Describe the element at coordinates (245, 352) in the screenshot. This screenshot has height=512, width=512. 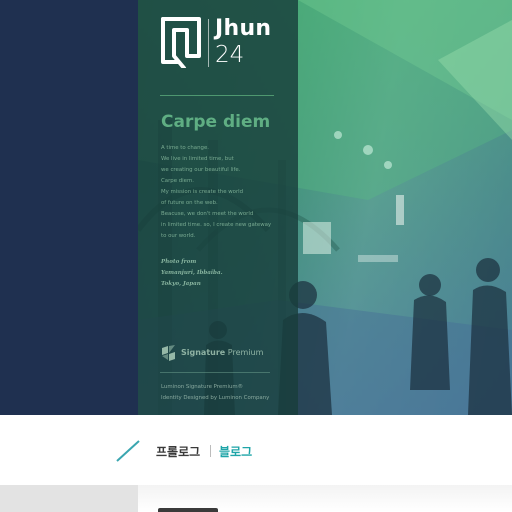
I see `signature-rest: Premium` at that location.